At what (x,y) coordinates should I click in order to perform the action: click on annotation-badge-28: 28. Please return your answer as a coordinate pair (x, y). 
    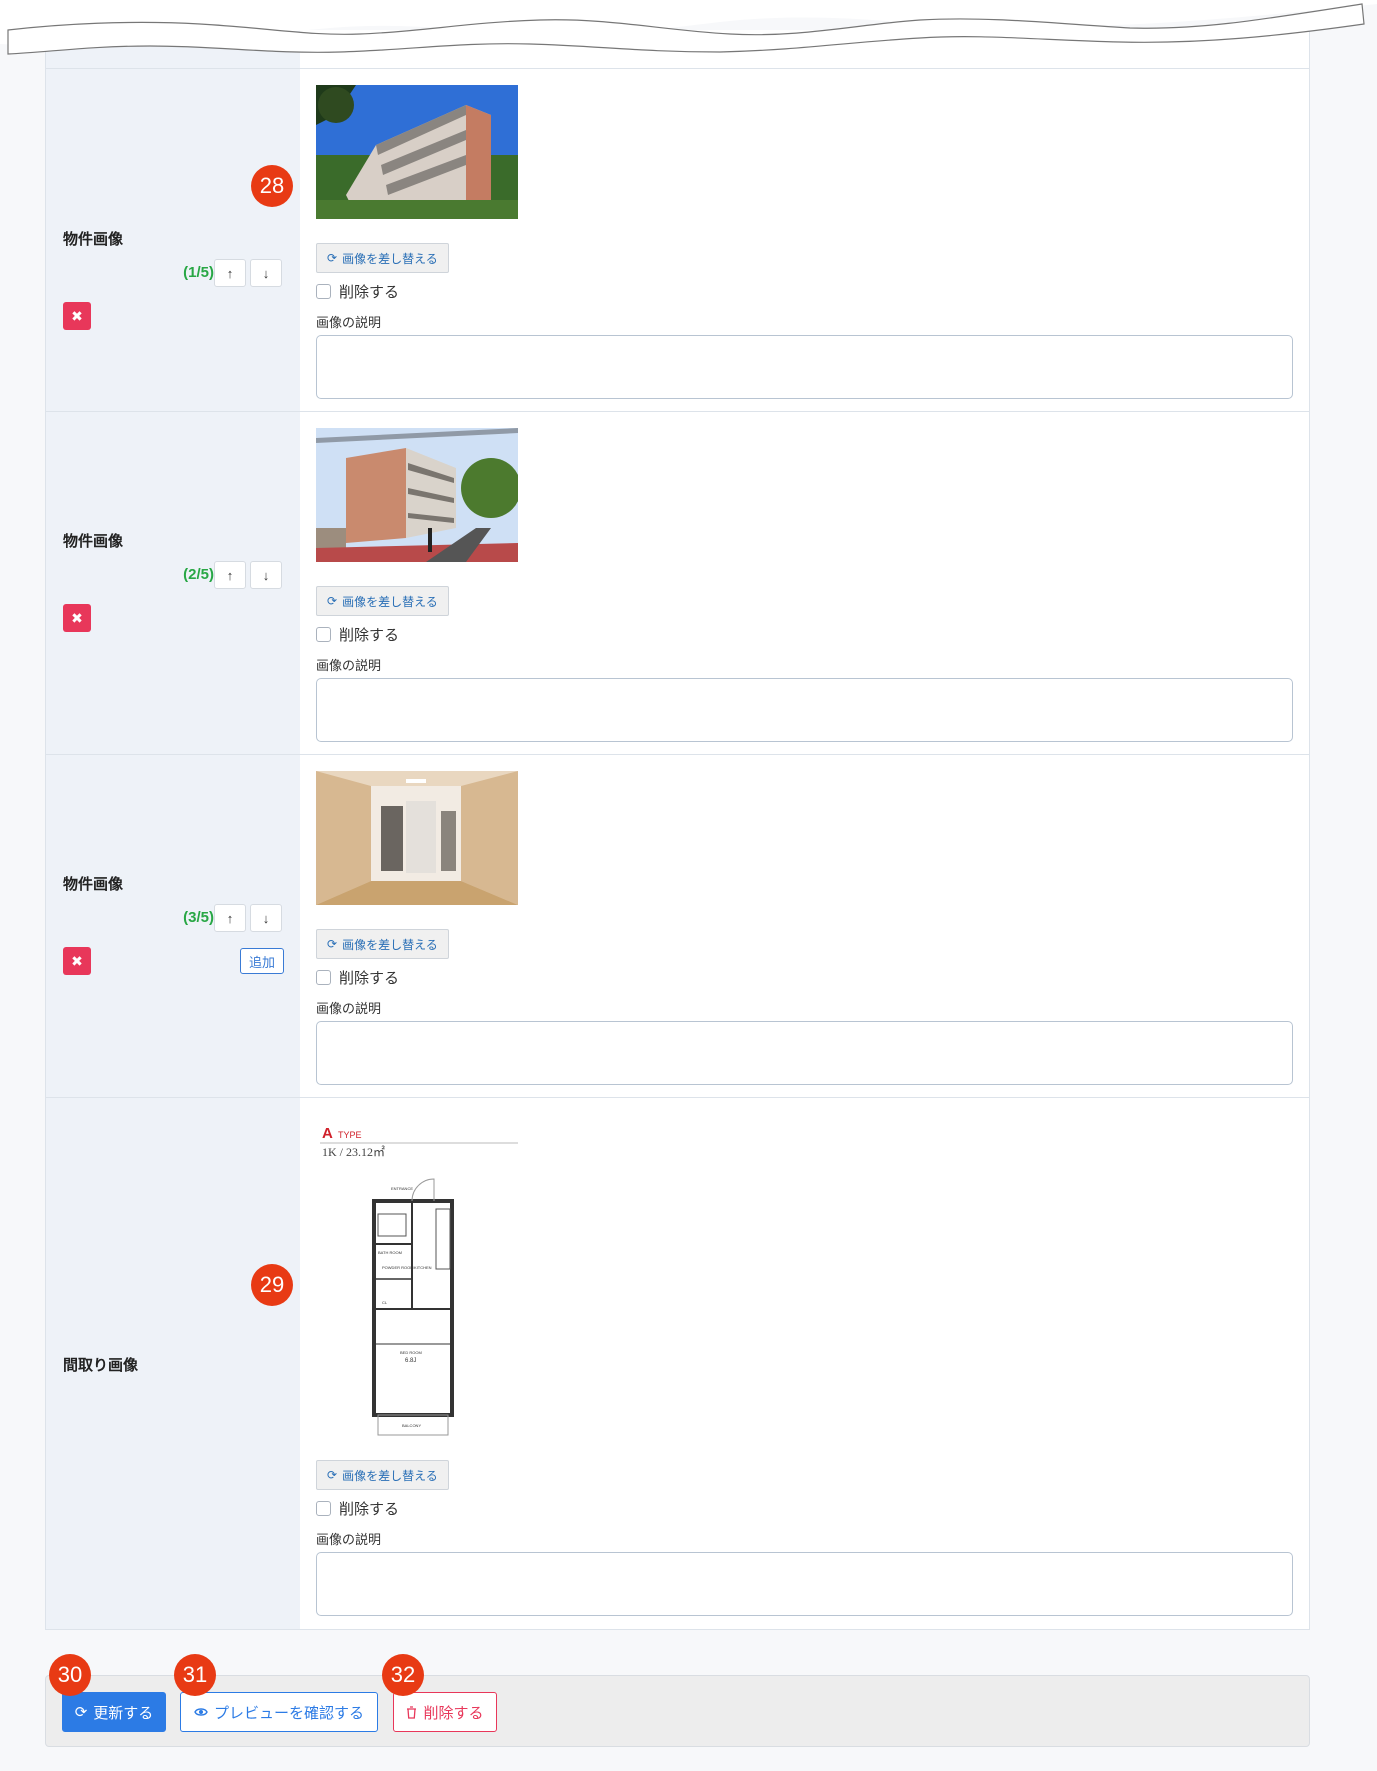
    Looking at the image, I should click on (272, 186).